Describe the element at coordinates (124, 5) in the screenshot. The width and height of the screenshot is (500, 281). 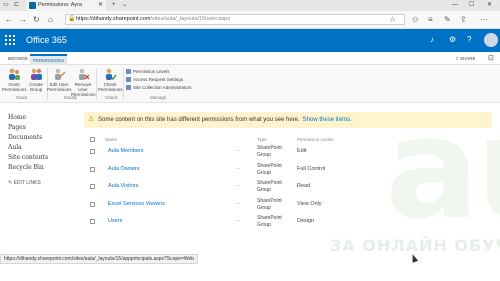
I see `tab-list-icon: ⌄` at that location.